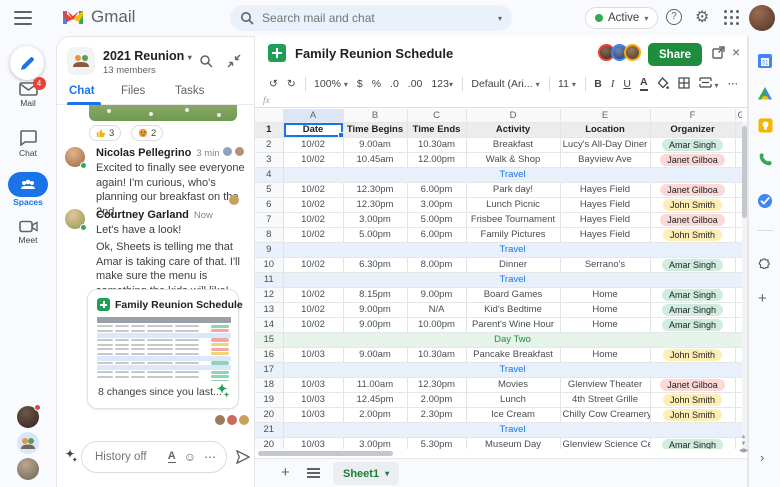  Describe the element at coordinates (269, 370) in the screenshot. I see `row-number: 17` at that location.